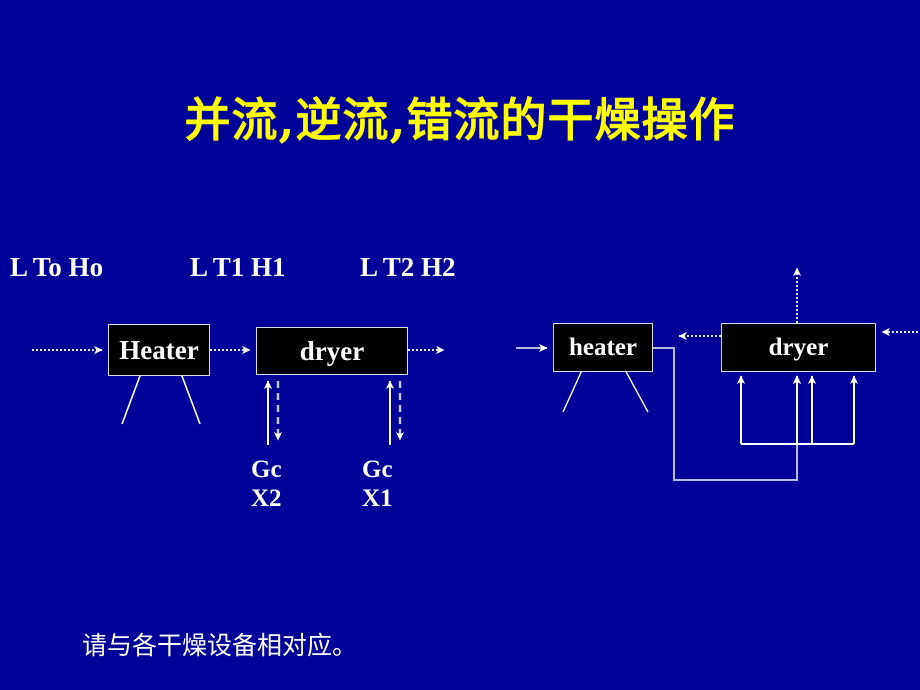 Image resolution: width=920 pixels, height=690 pixels. What do you see at coordinates (603, 347) in the screenshot?
I see `heater-box-right: heater` at bounding box center [603, 347].